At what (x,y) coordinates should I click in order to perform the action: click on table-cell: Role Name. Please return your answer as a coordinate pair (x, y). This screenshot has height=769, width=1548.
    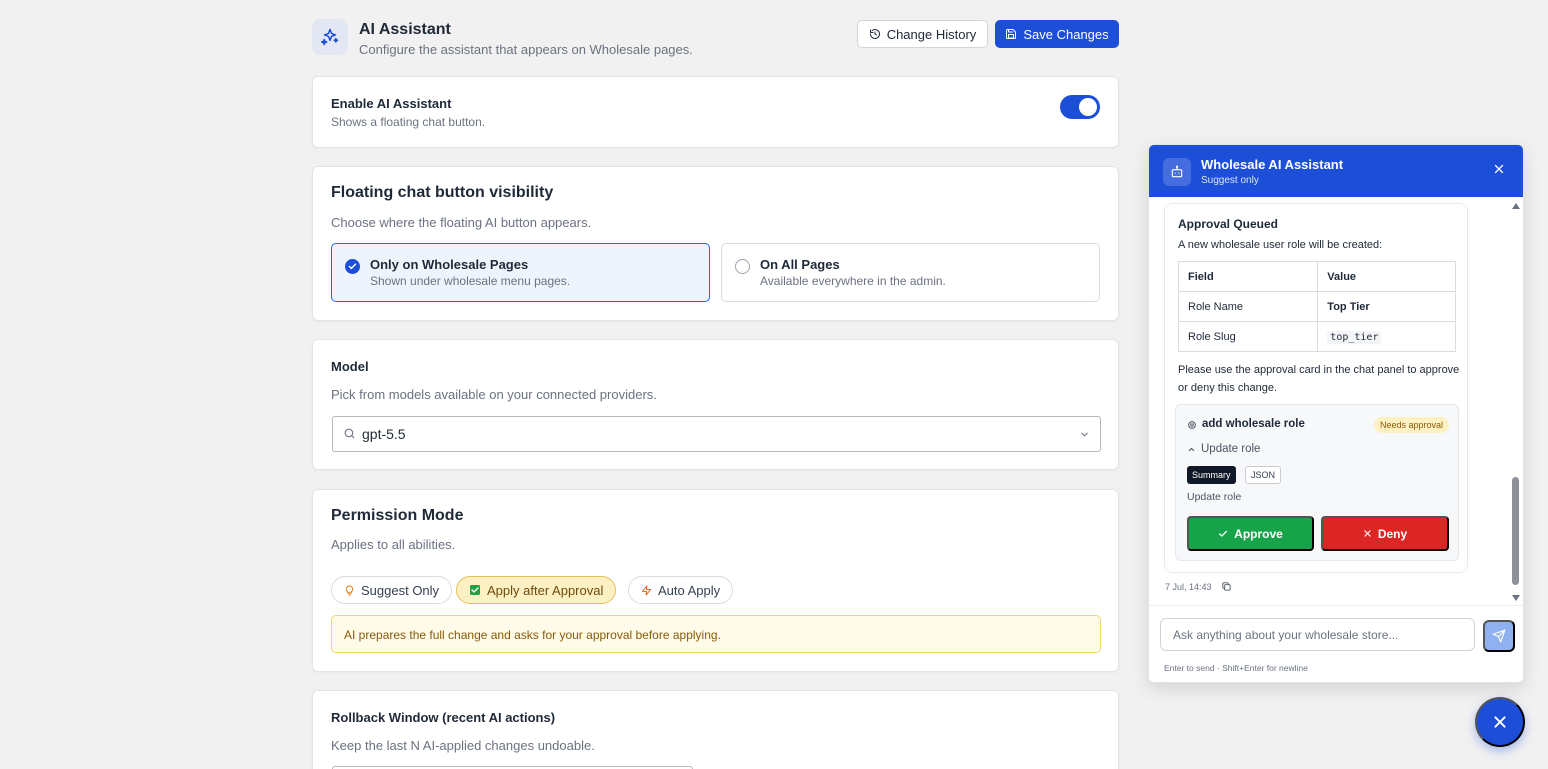
    Looking at the image, I should click on (1248, 306).